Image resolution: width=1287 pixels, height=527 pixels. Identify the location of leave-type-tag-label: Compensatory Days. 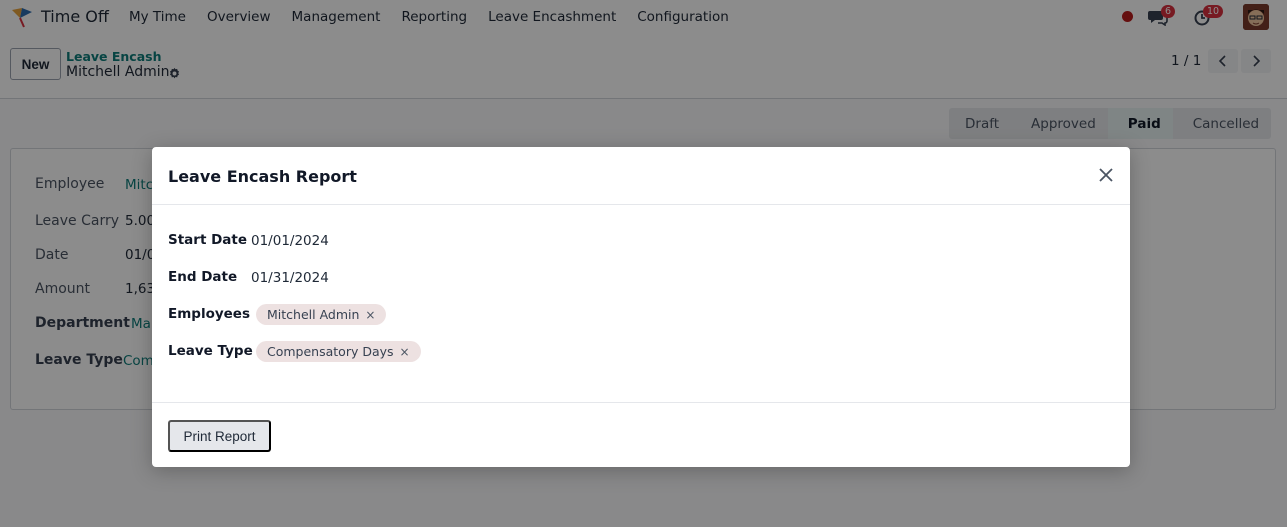
(330, 351).